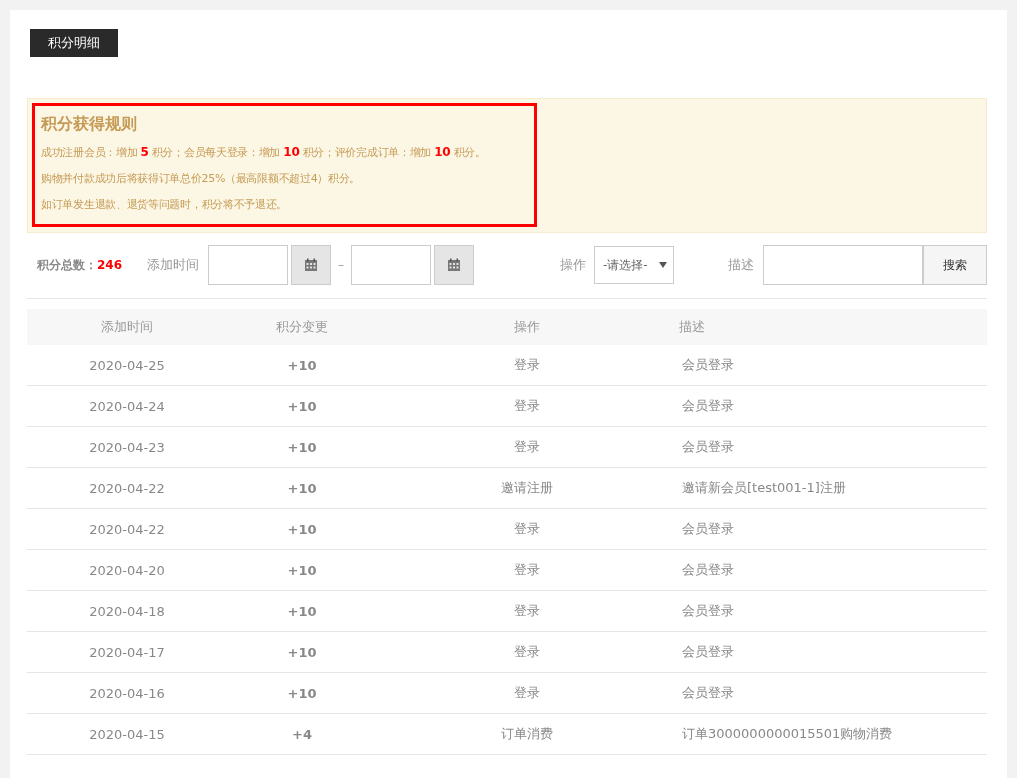  What do you see at coordinates (264, 152) in the screenshot?
I see `rule-text: 成功注册会员：增加 5 积分；会员每天登录：增加 10 积分；评价完成订单：增加 10 积分。` at bounding box center [264, 152].